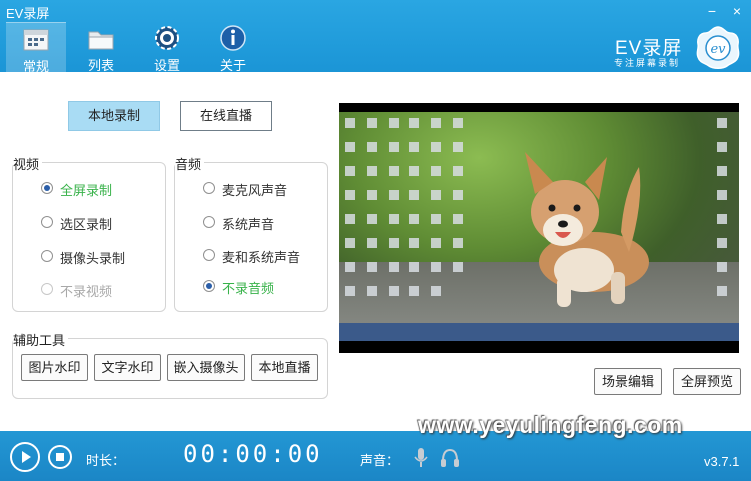 The height and width of the screenshot is (481, 751). Describe the element at coordinates (421, 458) in the screenshot. I see `microphone-icon` at that location.